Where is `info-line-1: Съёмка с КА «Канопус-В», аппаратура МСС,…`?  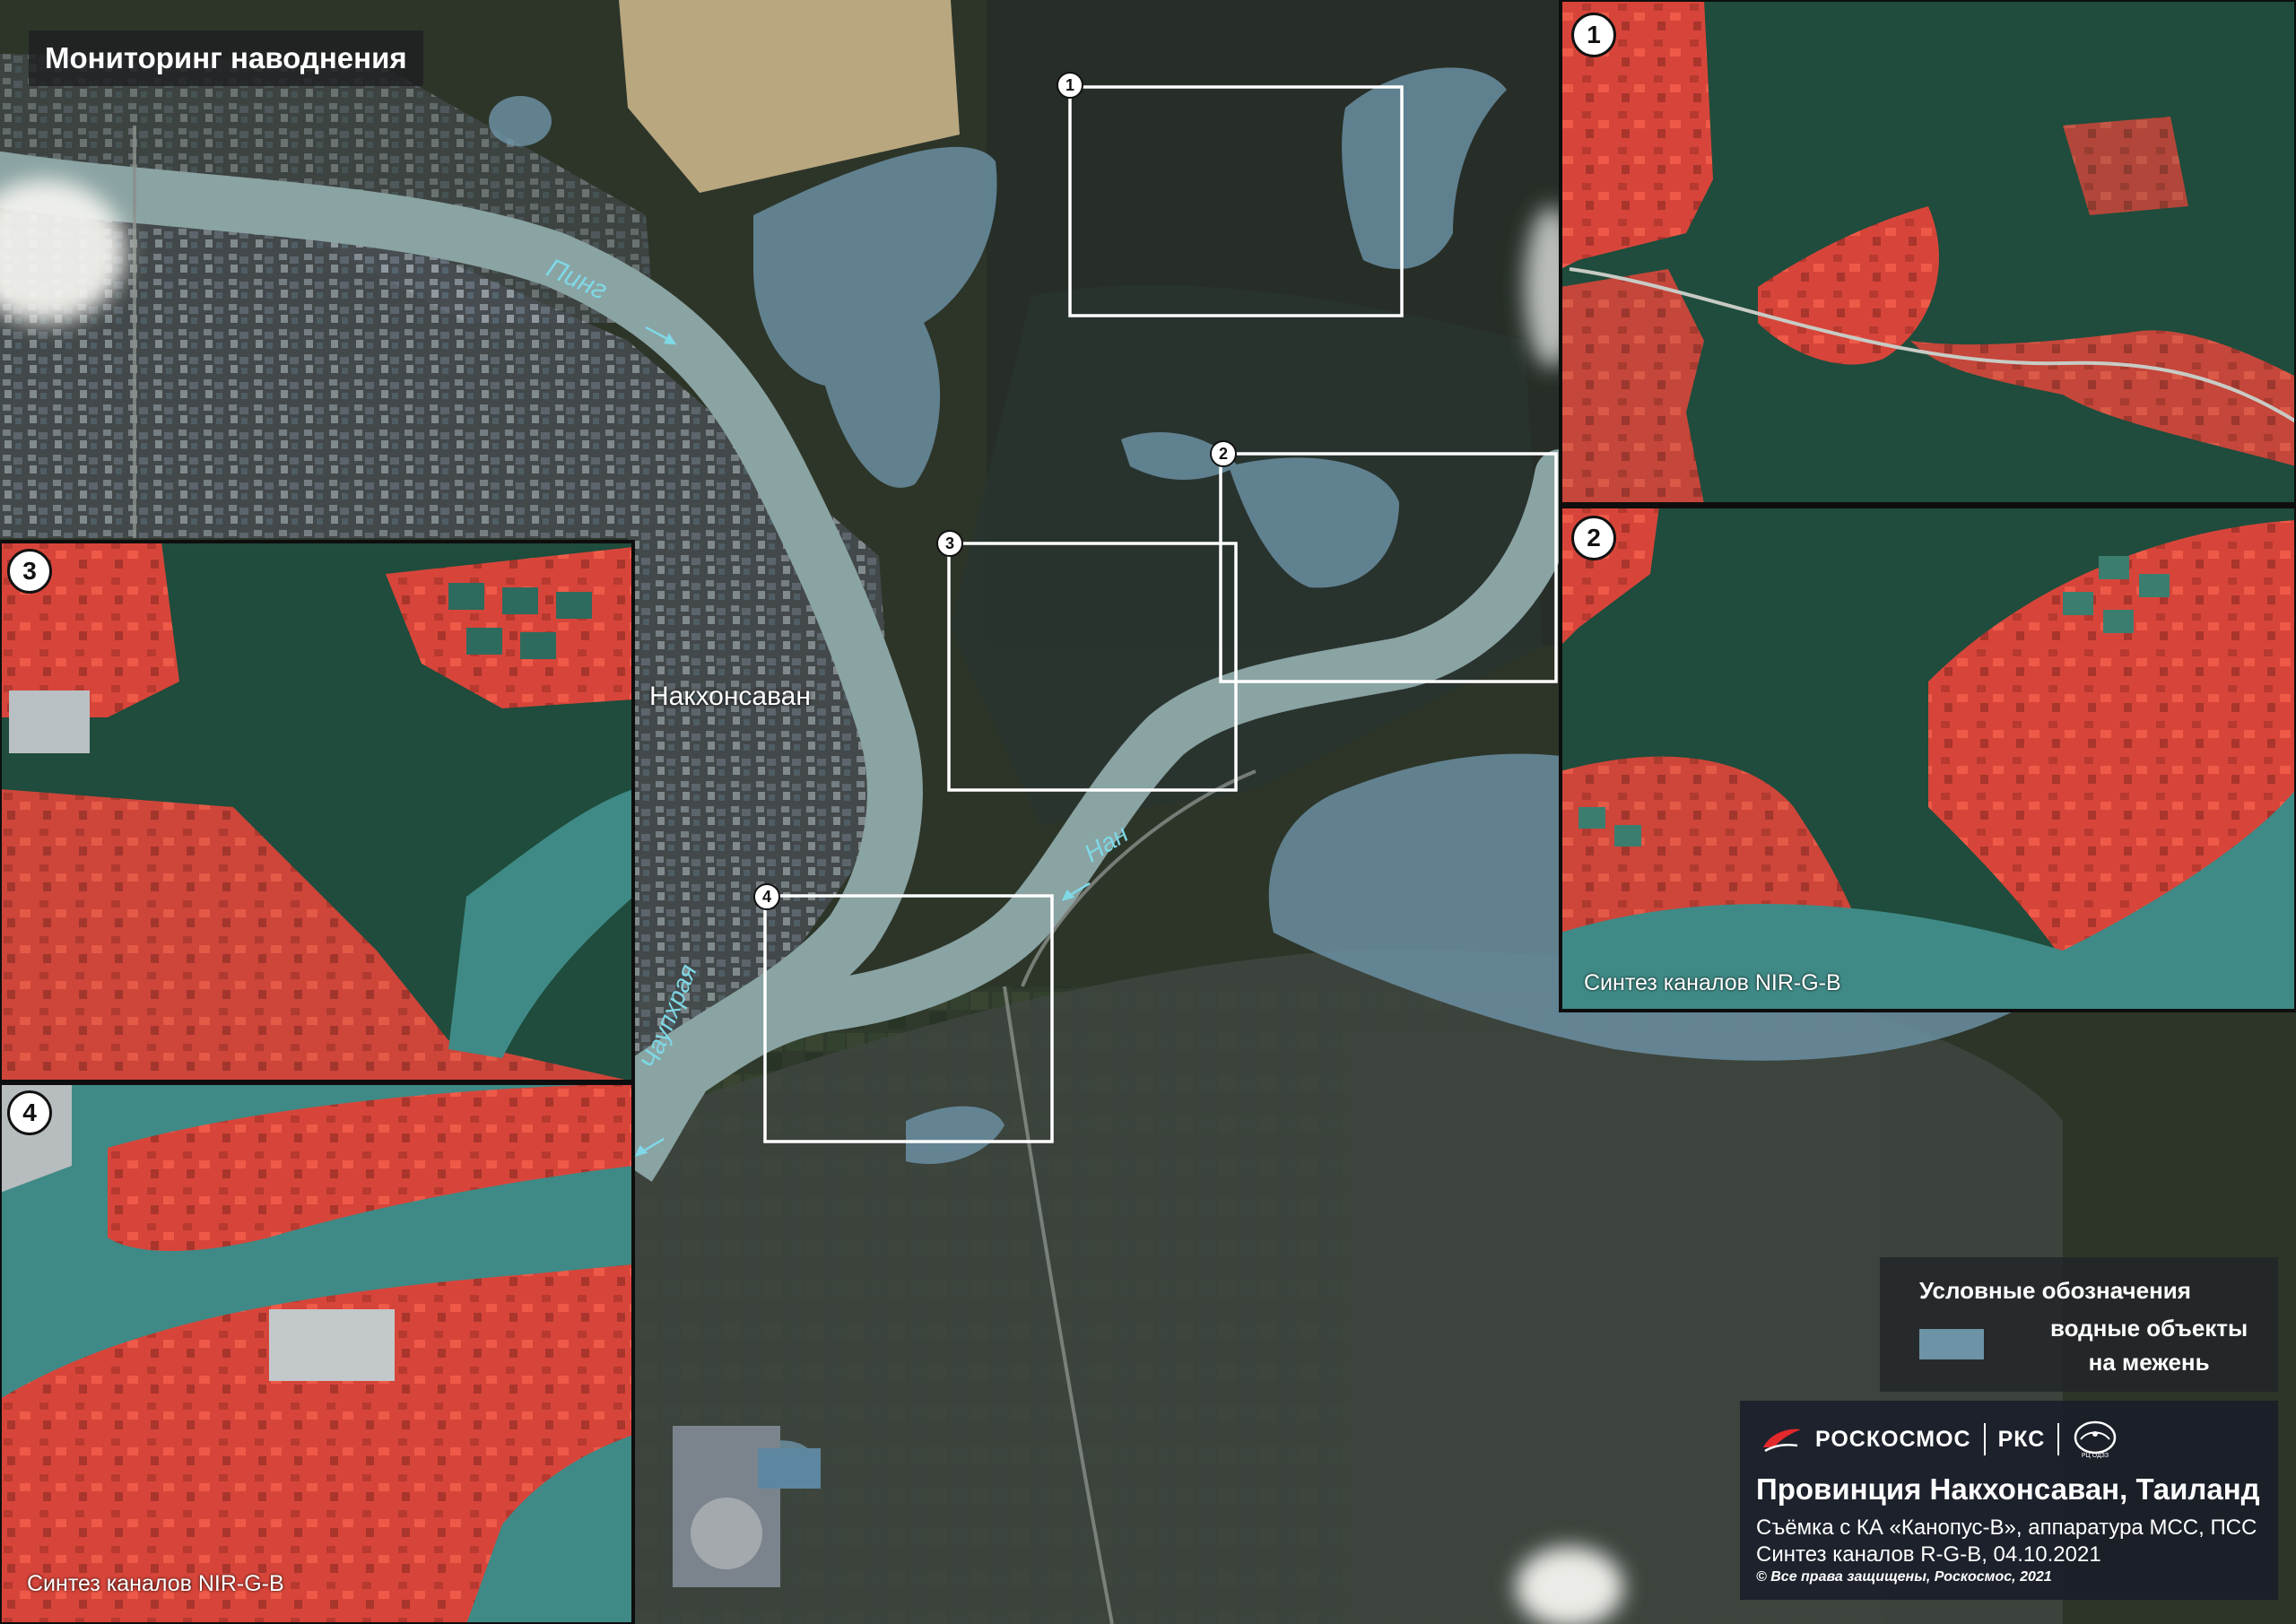 info-line-1: Съёмка с КА «Канопус-В», аппаратура МСС,… is located at coordinates (2006, 1527).